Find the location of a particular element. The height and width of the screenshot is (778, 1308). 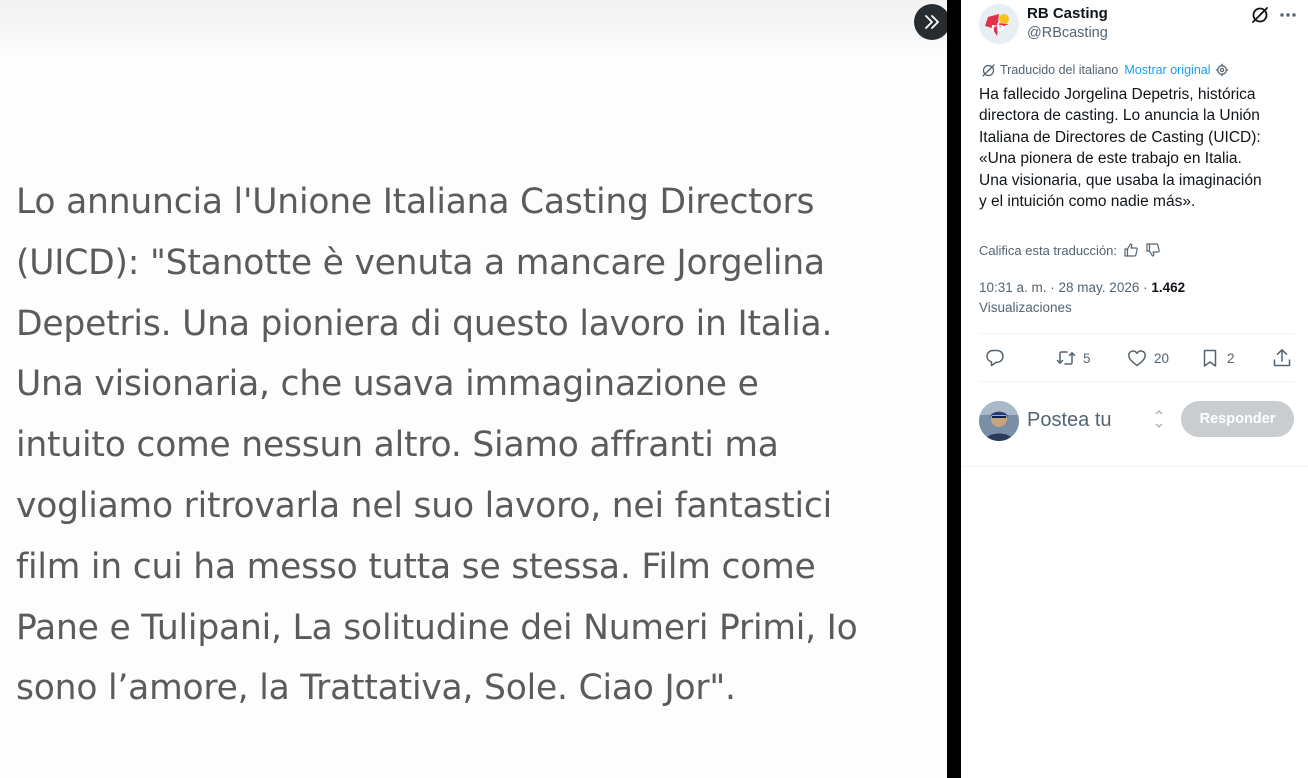

retweet-count: 5 is located at coordinates (1087, 358).